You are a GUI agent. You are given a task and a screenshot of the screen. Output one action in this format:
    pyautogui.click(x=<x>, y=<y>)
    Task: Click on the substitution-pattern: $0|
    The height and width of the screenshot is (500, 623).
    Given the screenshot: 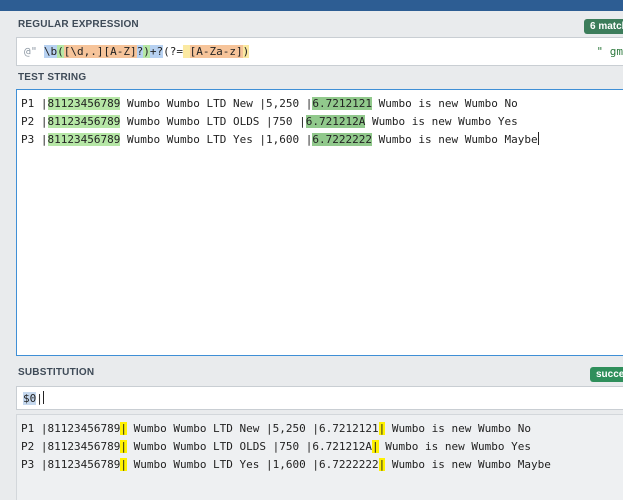 What is the action you would take?
    pyautogui.click(x=33, y=398)
    